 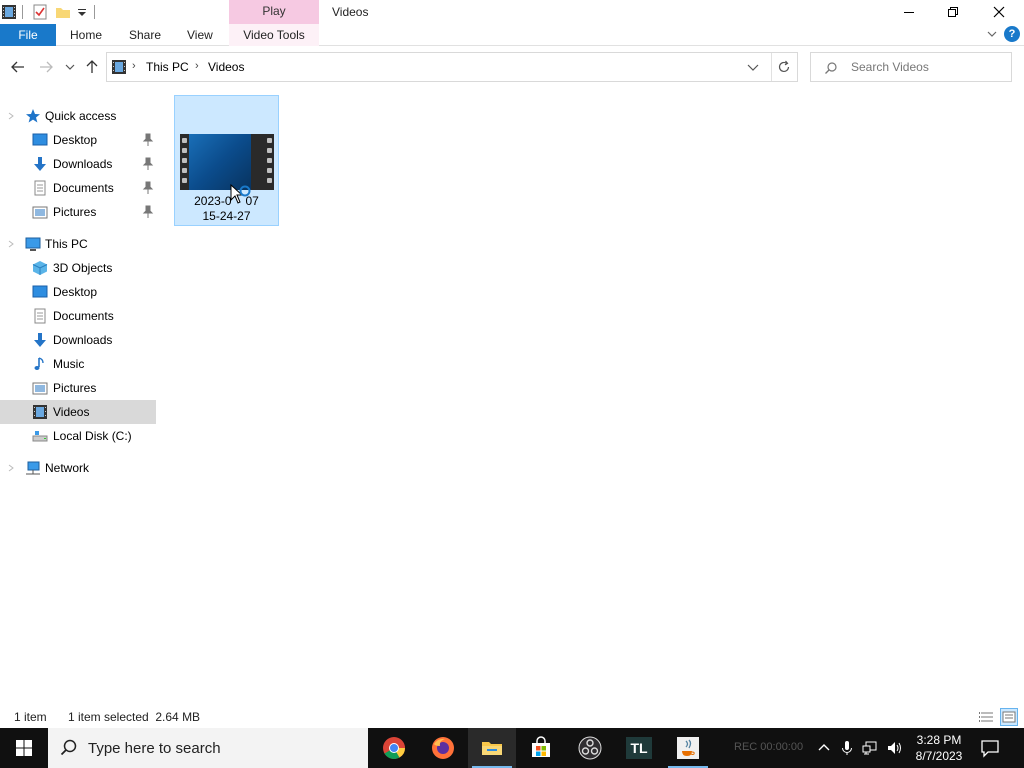 I want to click on sidebar-item-network: Network, so click(x=78, y=468).